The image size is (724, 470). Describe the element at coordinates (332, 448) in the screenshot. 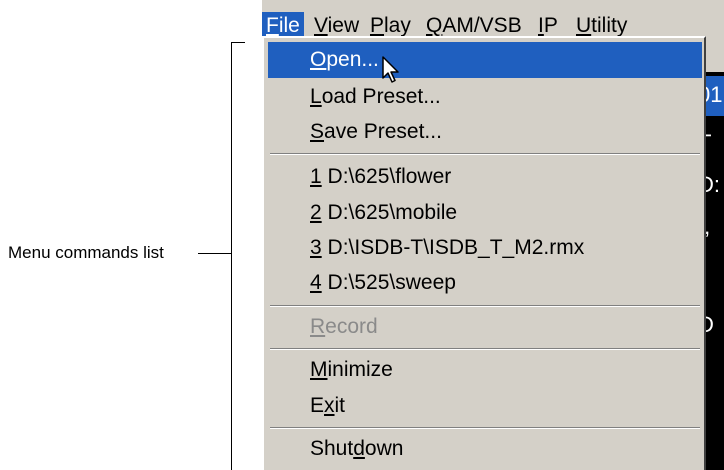

I see `label-prefix: Shut` at that location.